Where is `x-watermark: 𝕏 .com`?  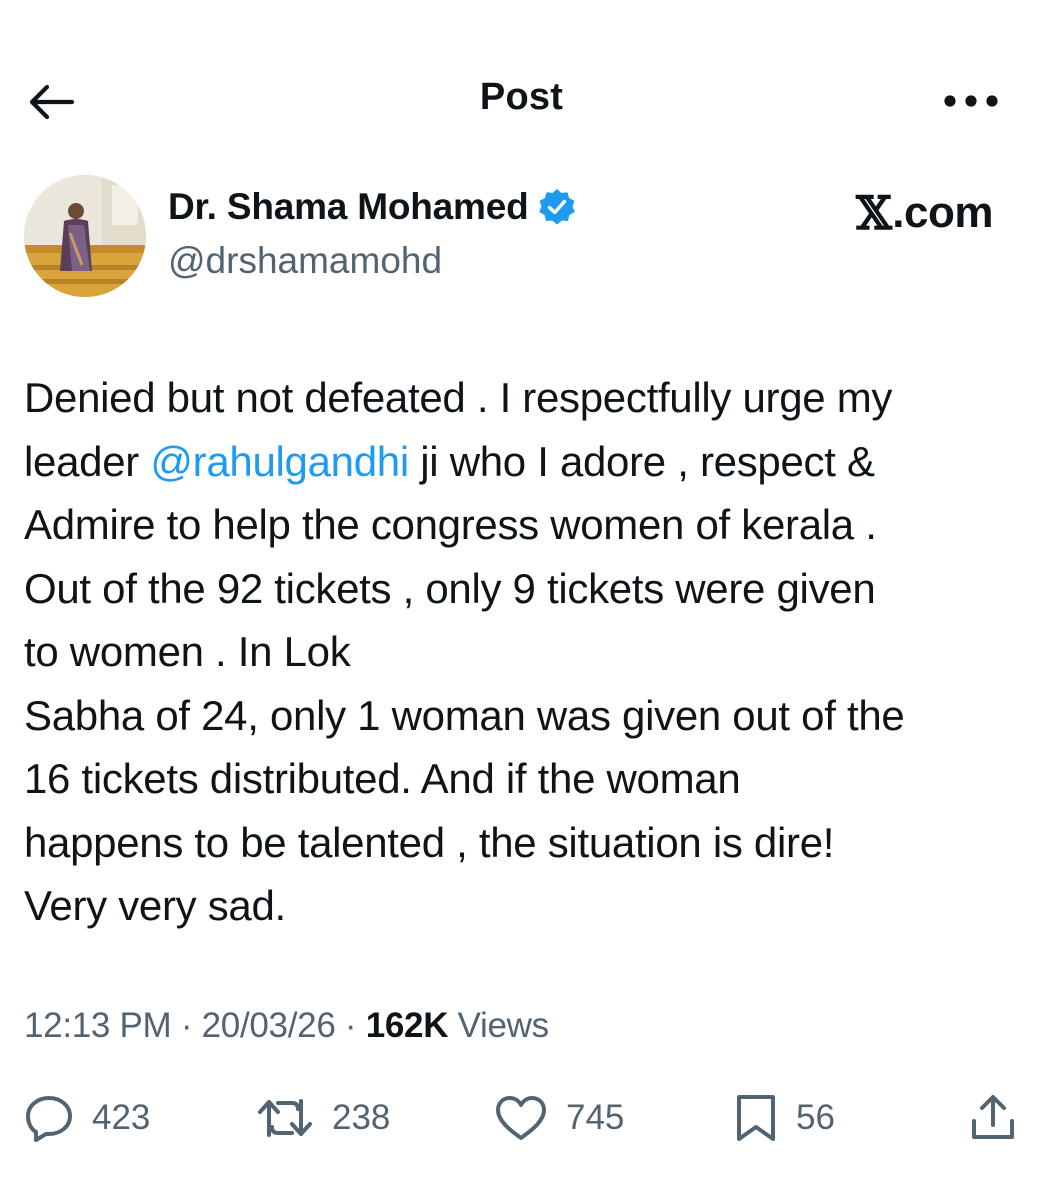 x-watermark: 𝕏 .com is located at coordinates (924, 213).